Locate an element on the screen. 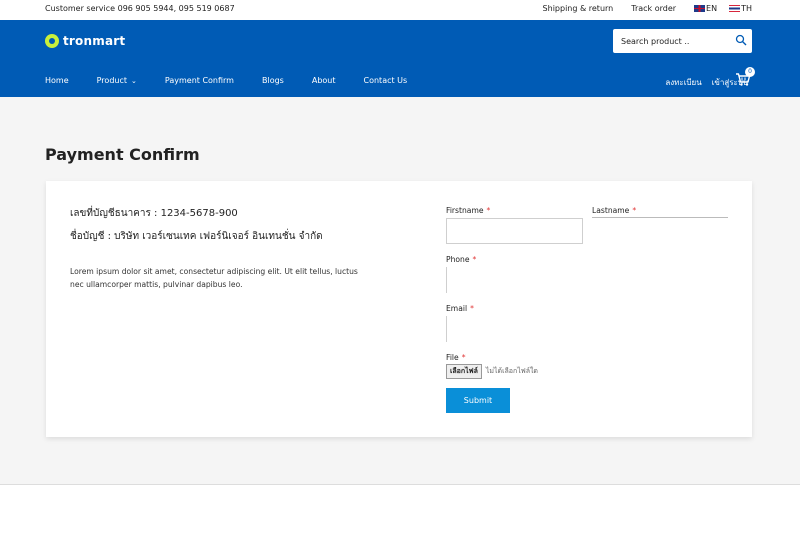  firstname-label: Firstname * is located at coordinates (468, 210).